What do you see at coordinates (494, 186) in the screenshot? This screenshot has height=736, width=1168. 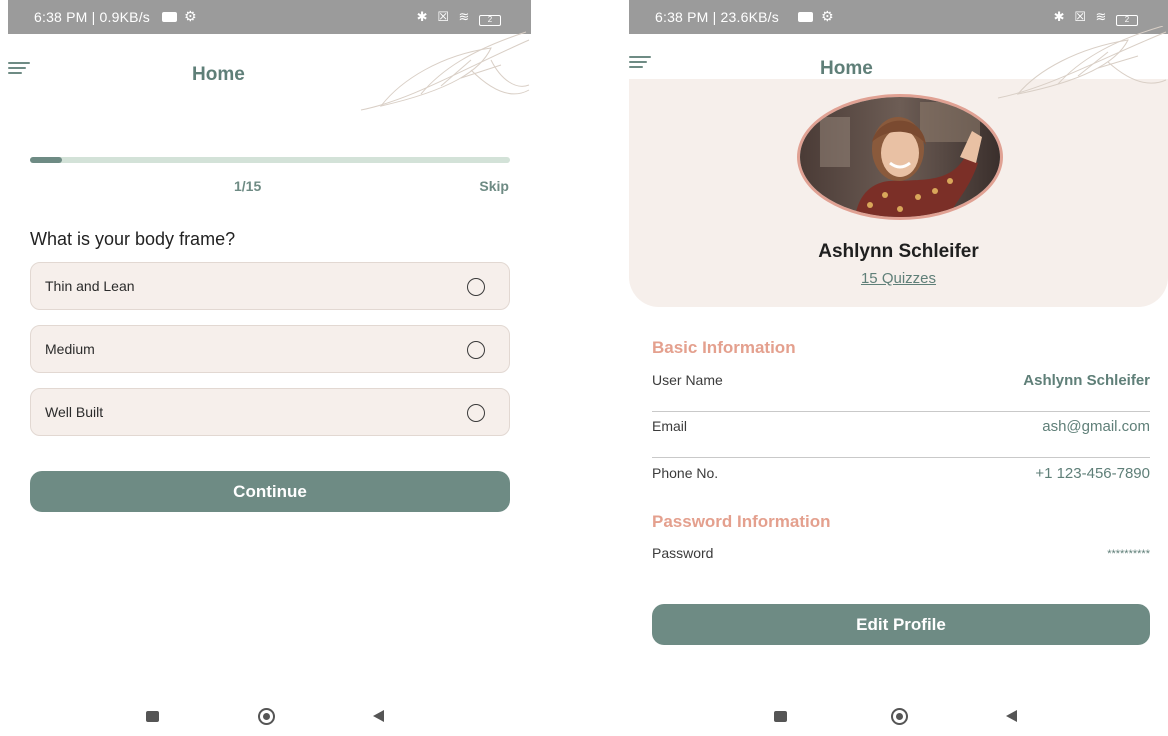 I see `skip-button: Skip` at bounding box center [494, 186].